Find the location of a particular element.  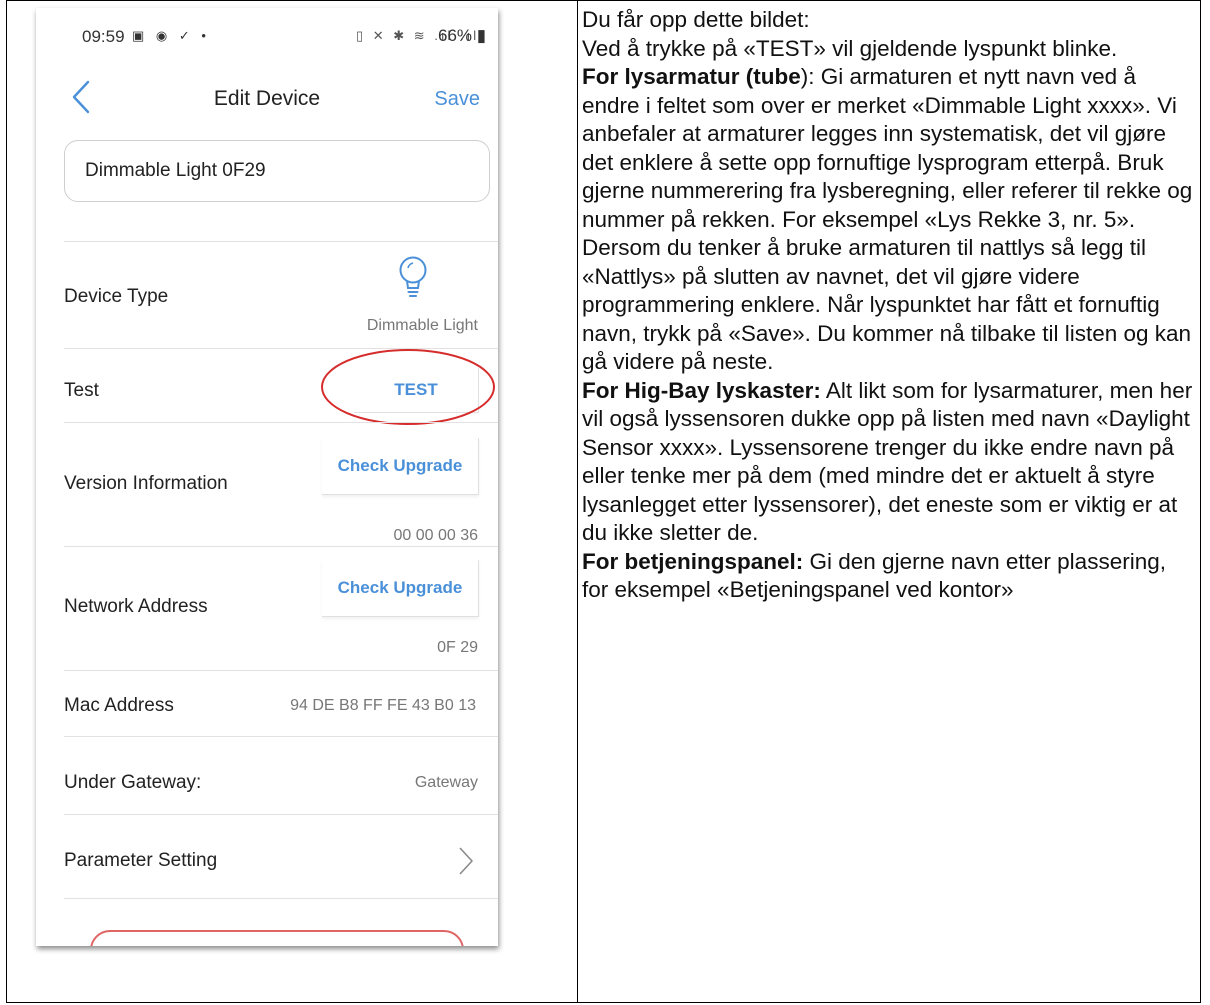

intro-line: Du får opp dette bildet: is located at coordinates (696, 19).